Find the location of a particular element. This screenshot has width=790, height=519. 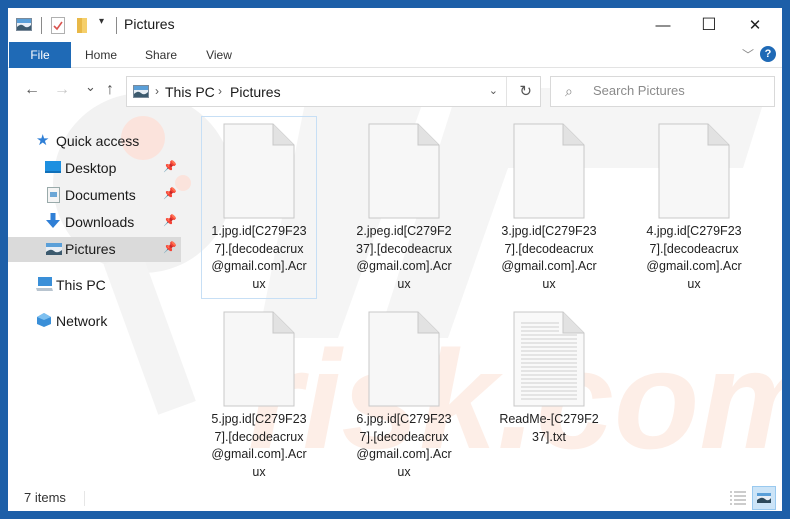

window-title: Pictures is located at coordinates (149, 24).